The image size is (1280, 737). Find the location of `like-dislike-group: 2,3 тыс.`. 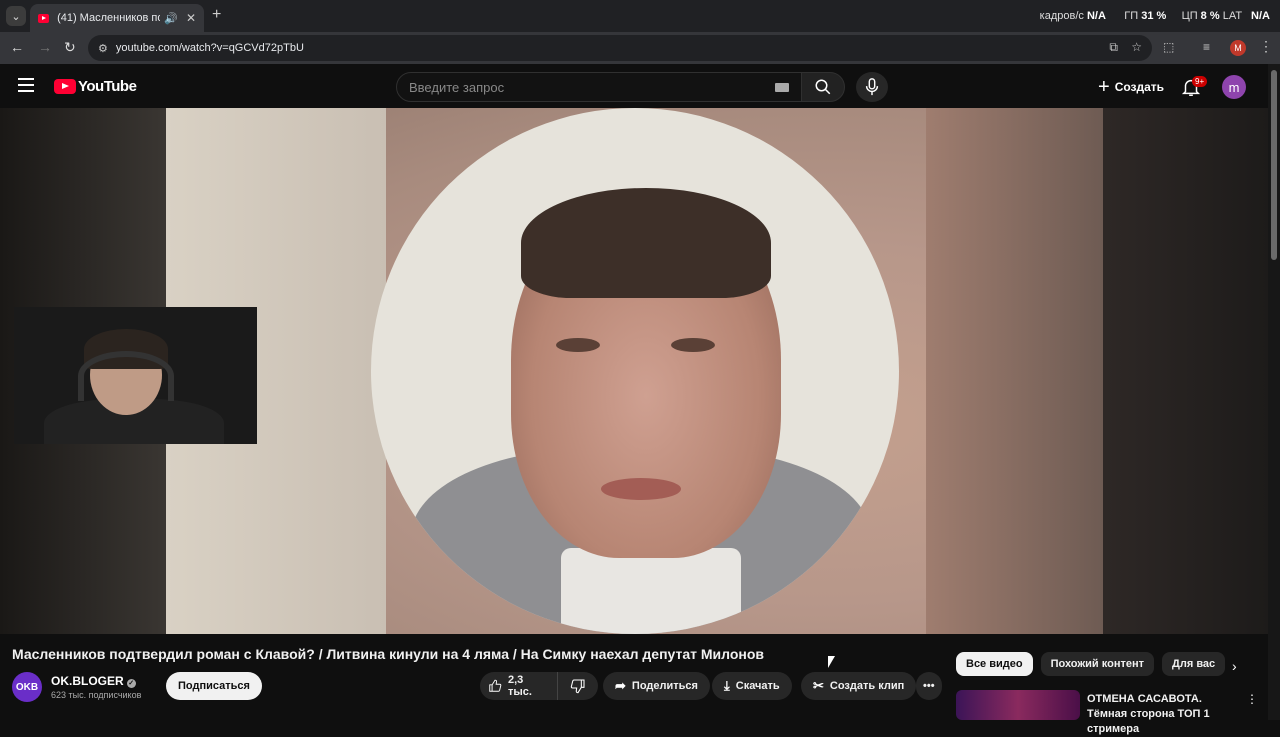

like-dislike-group: 2,3 тыс. is located at coordinates (539, 686).